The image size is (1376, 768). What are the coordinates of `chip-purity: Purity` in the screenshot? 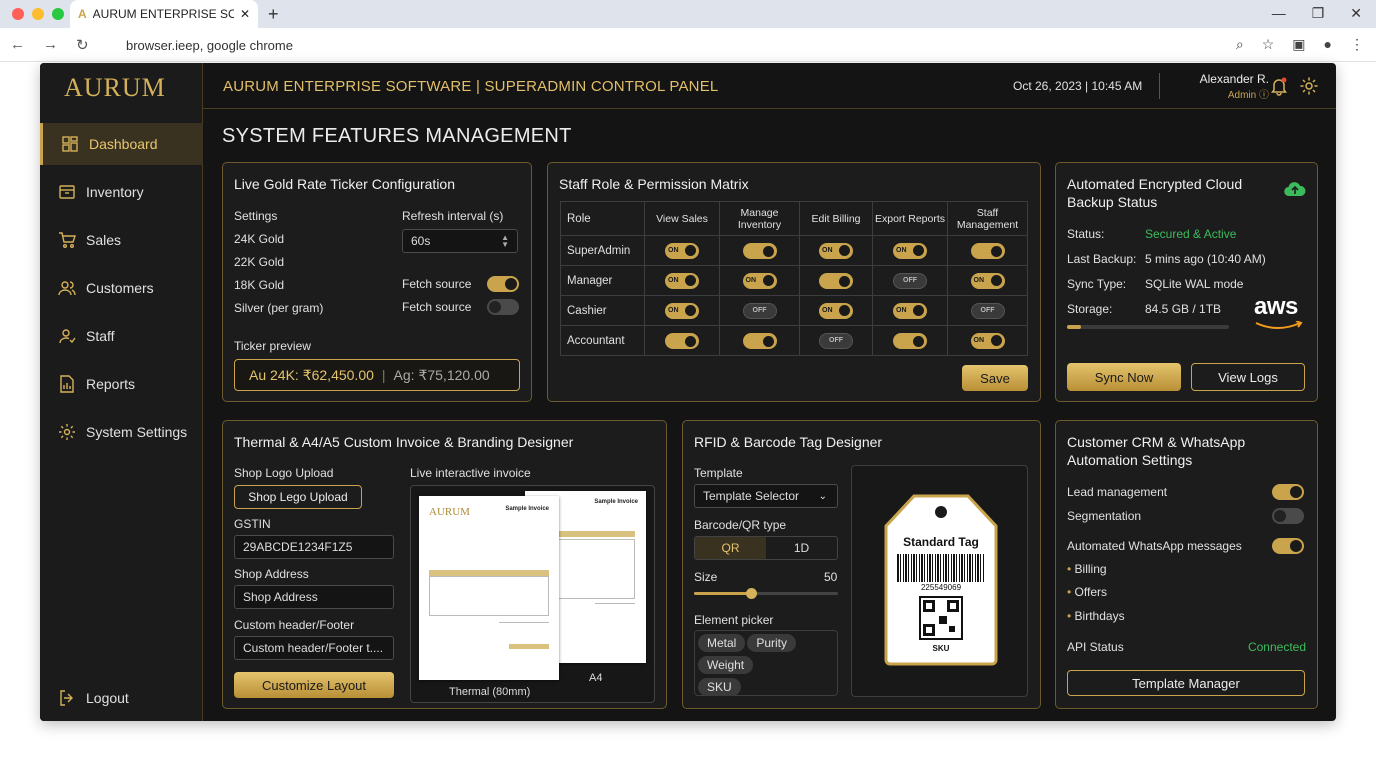 It's located at (772, 643).